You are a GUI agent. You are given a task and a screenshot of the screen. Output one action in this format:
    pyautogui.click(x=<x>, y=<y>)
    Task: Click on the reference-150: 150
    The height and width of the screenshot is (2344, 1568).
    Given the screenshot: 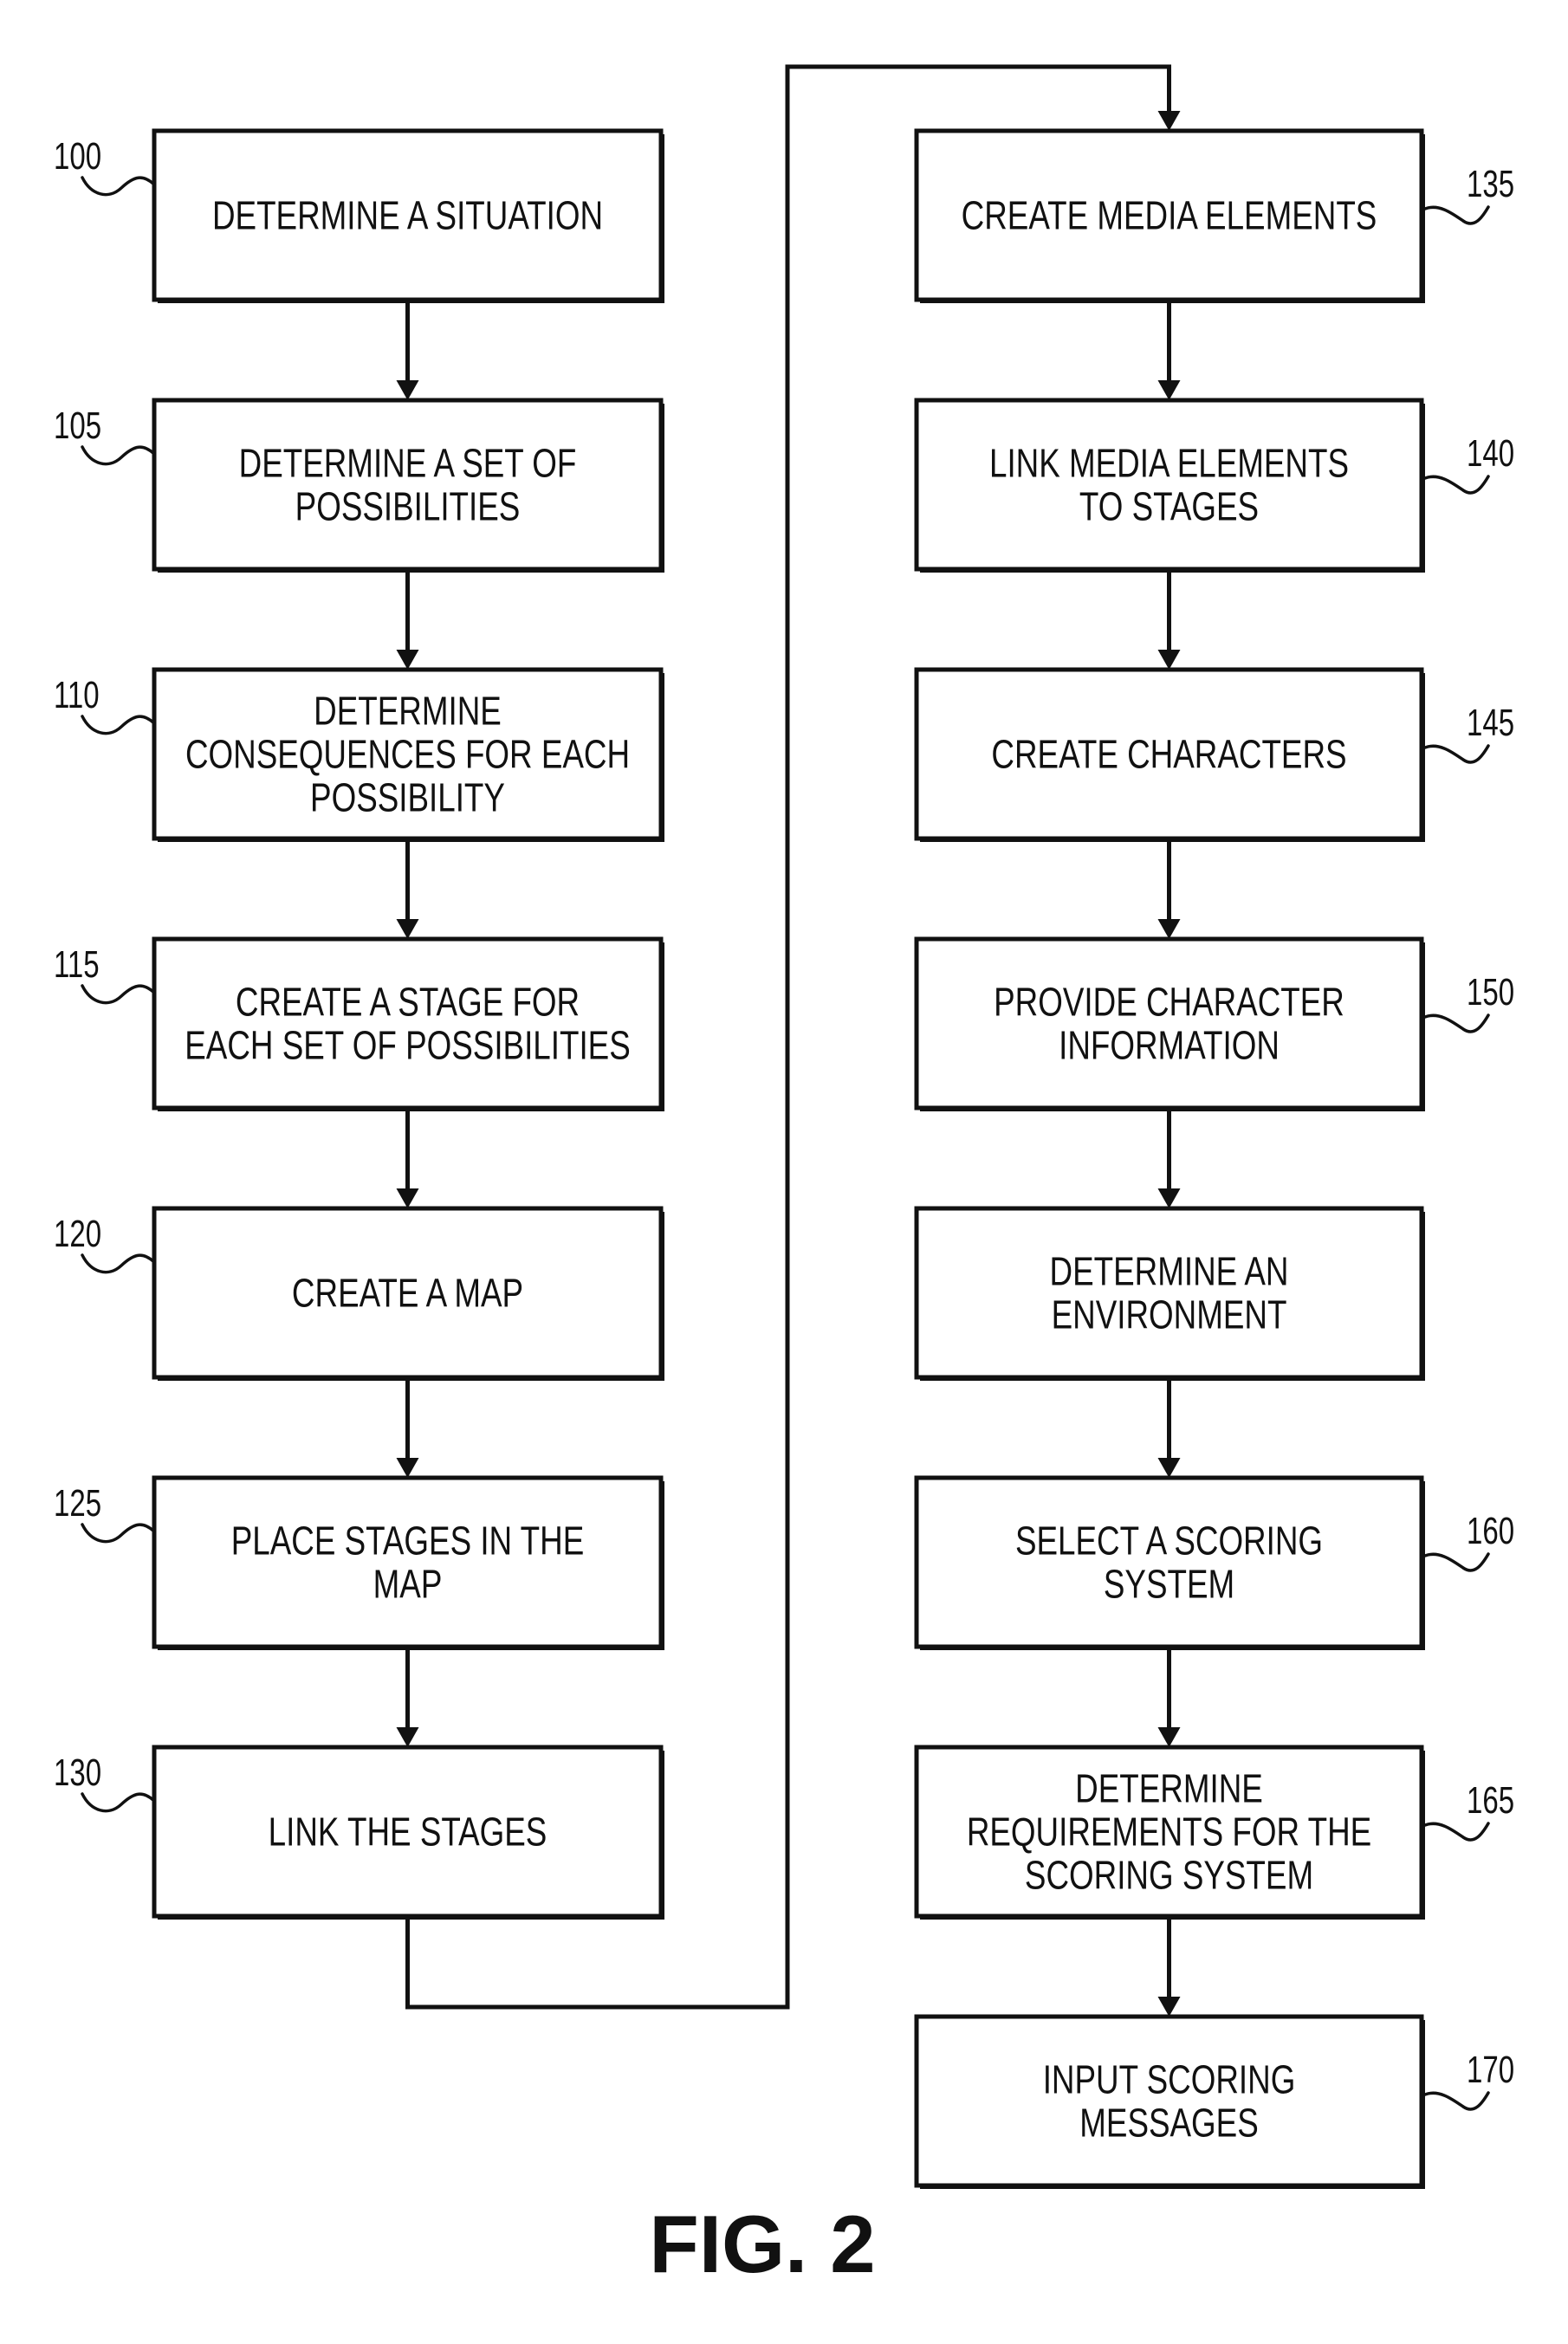 What is the action you would take?
    pyautogui.click(x=1468, y=1002)
    